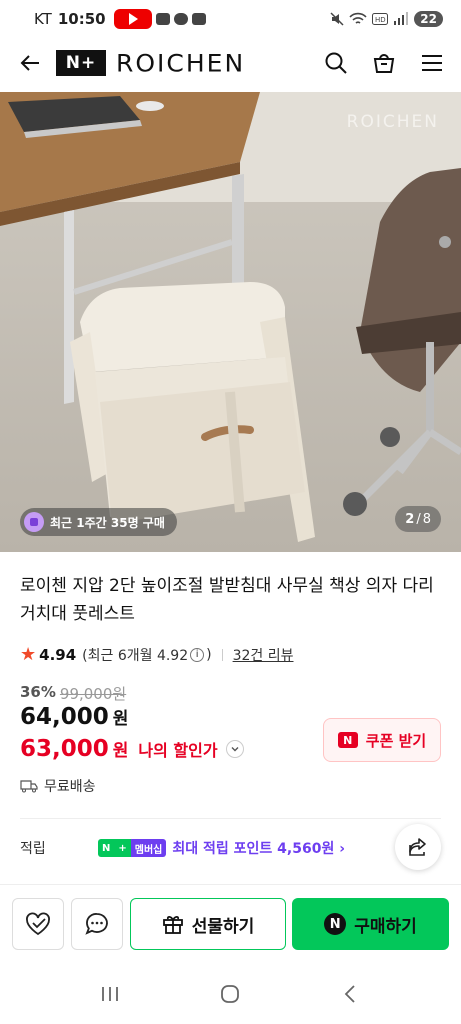 The height and width of the screenshot is (1024, 461). I want to click on svg-text: HD, so click(380, 20).